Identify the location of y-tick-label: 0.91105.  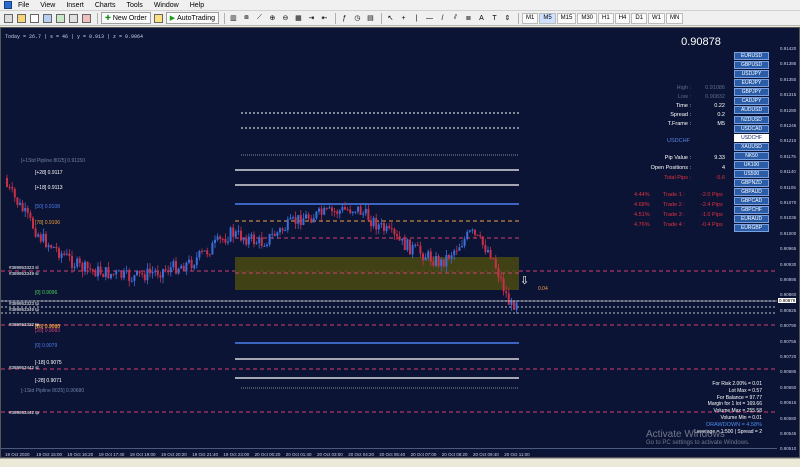
(788, 187).